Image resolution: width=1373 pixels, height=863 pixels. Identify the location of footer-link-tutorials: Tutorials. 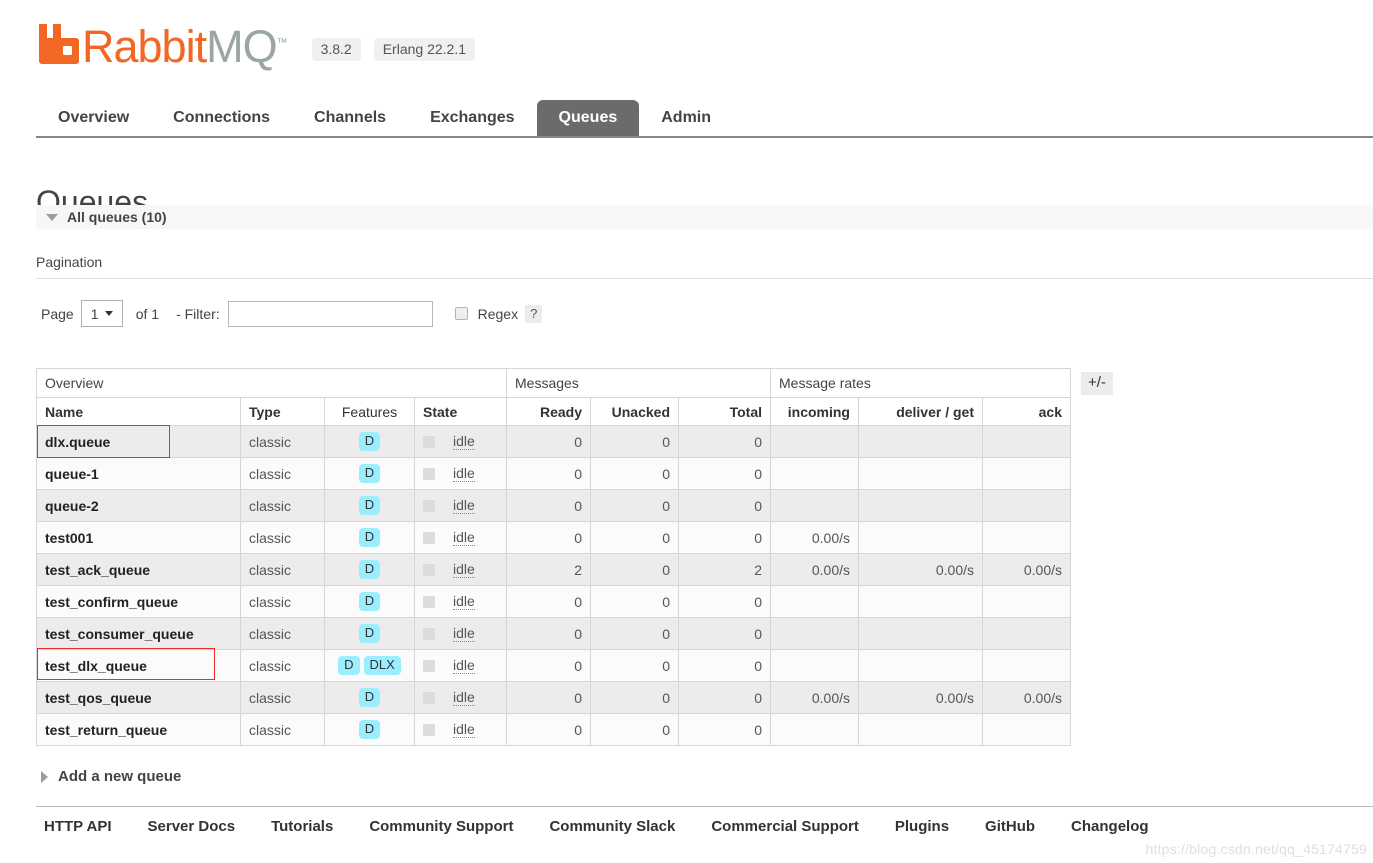
(302, 826).